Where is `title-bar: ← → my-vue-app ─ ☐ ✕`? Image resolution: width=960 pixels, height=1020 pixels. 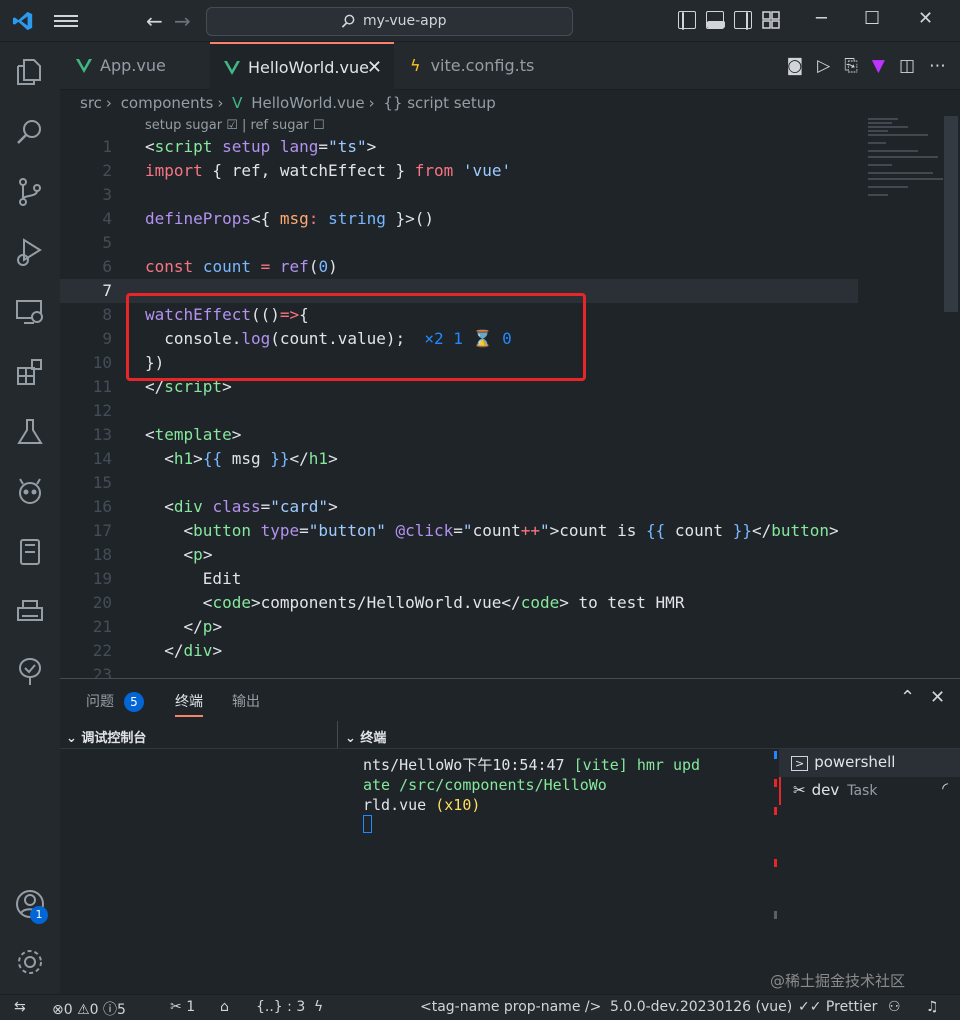
title-bar: ← → my-vue-app ─ ☐ ✕ is located at coordinates (480, 21).